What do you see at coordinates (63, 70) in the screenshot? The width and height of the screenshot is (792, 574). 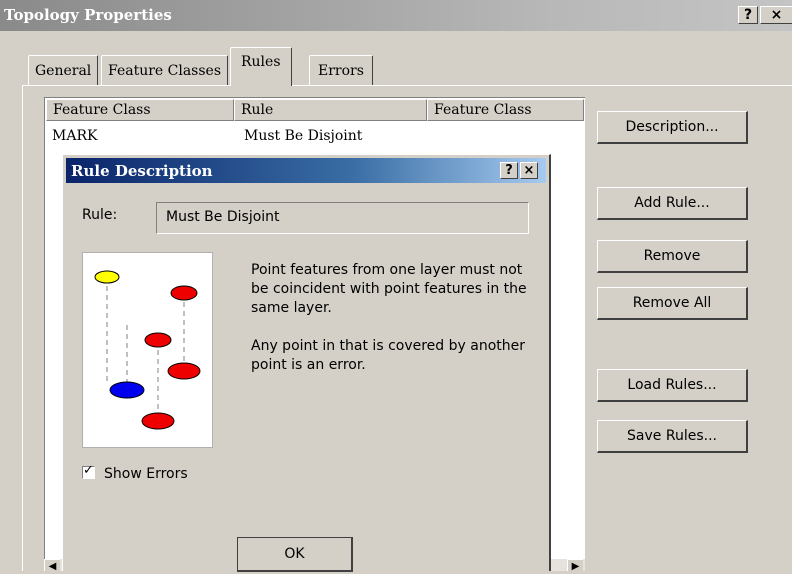 I see `tab-general: General` at bounding box center [63, 70].